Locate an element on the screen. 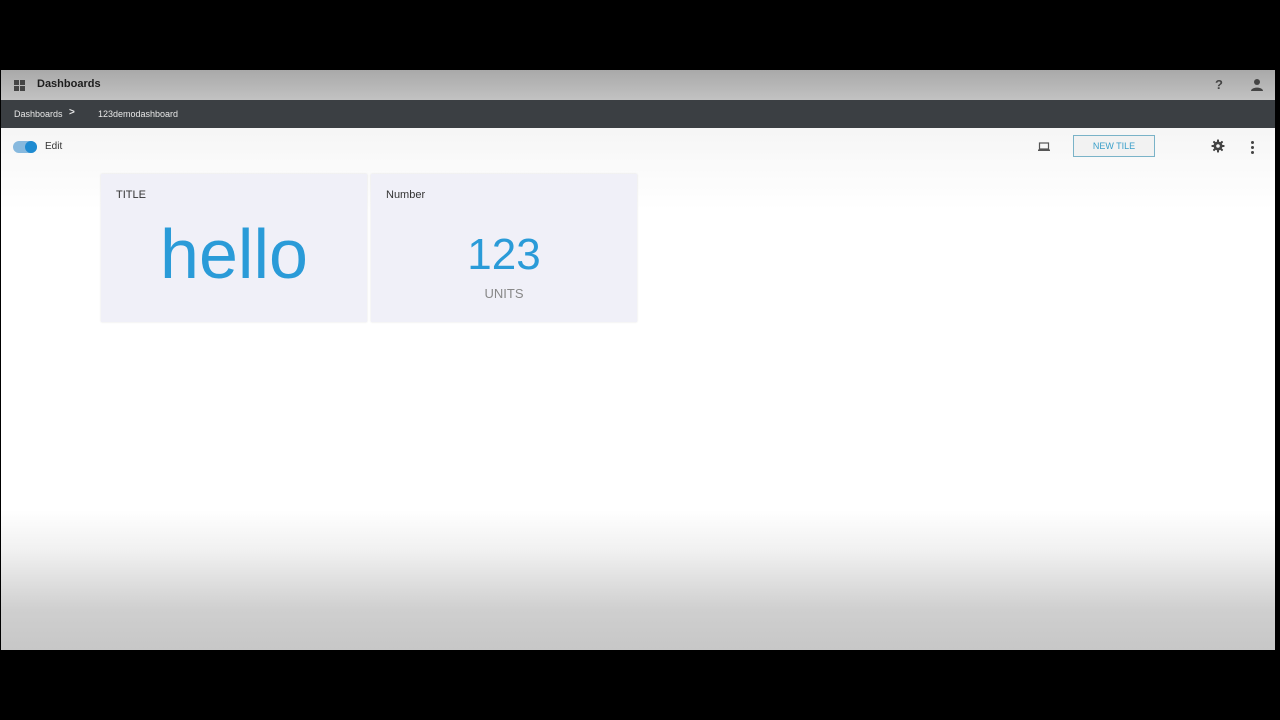 The height and width of the screenshot is (720, 1280). gear-icon is located at coordinates (1218, 146).